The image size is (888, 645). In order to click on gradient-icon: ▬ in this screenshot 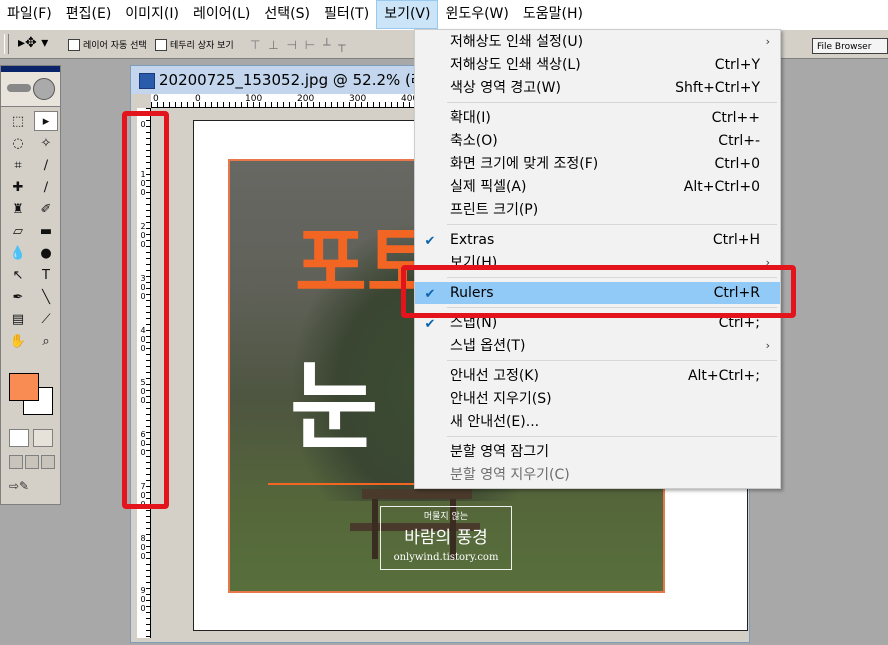, I will do `click(46, 231)`.